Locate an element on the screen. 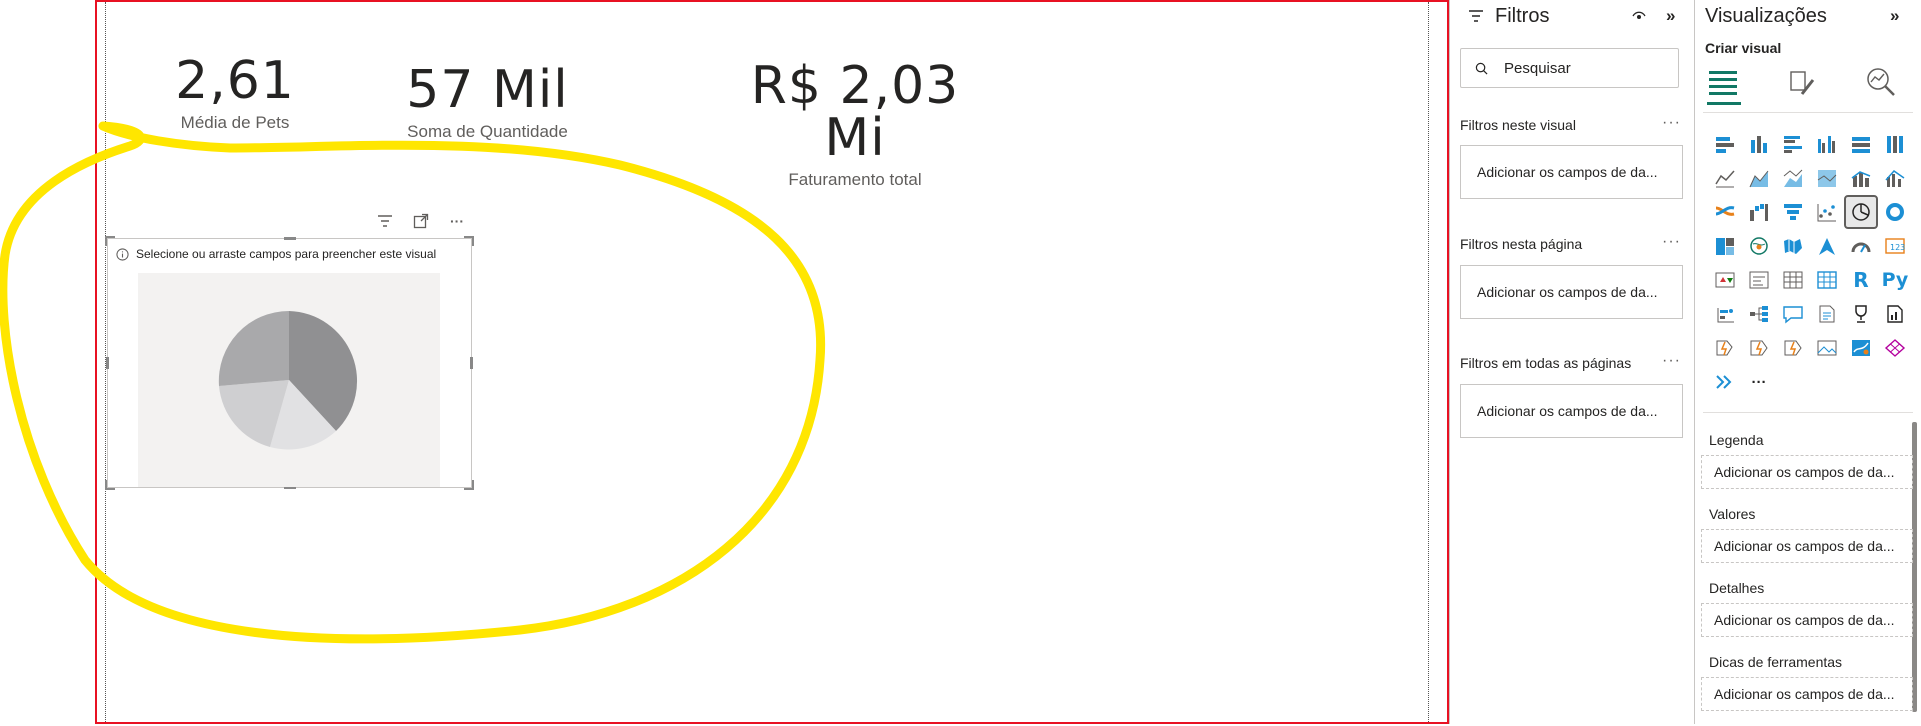  kpi-card-media-pets: 2,61 Média de Pets is located at coordinates (235, 94).